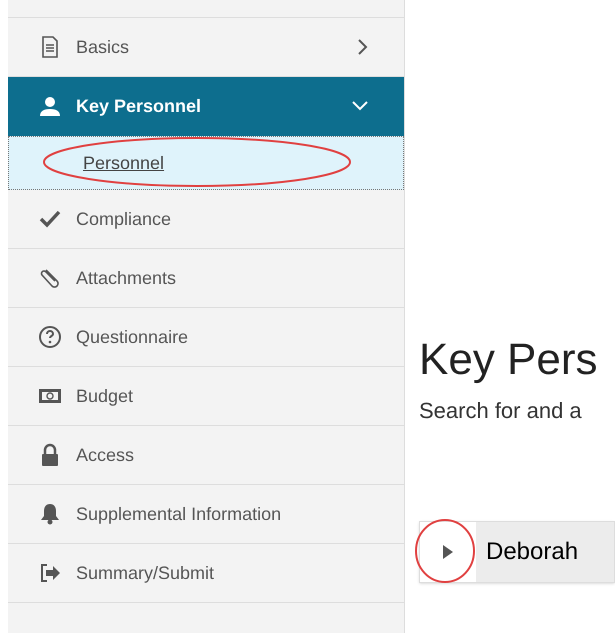  What do you see at coordinates (509, 360) in the screenshot?
I see `page-heading: Key Pers` at bounding box center [509, 360].